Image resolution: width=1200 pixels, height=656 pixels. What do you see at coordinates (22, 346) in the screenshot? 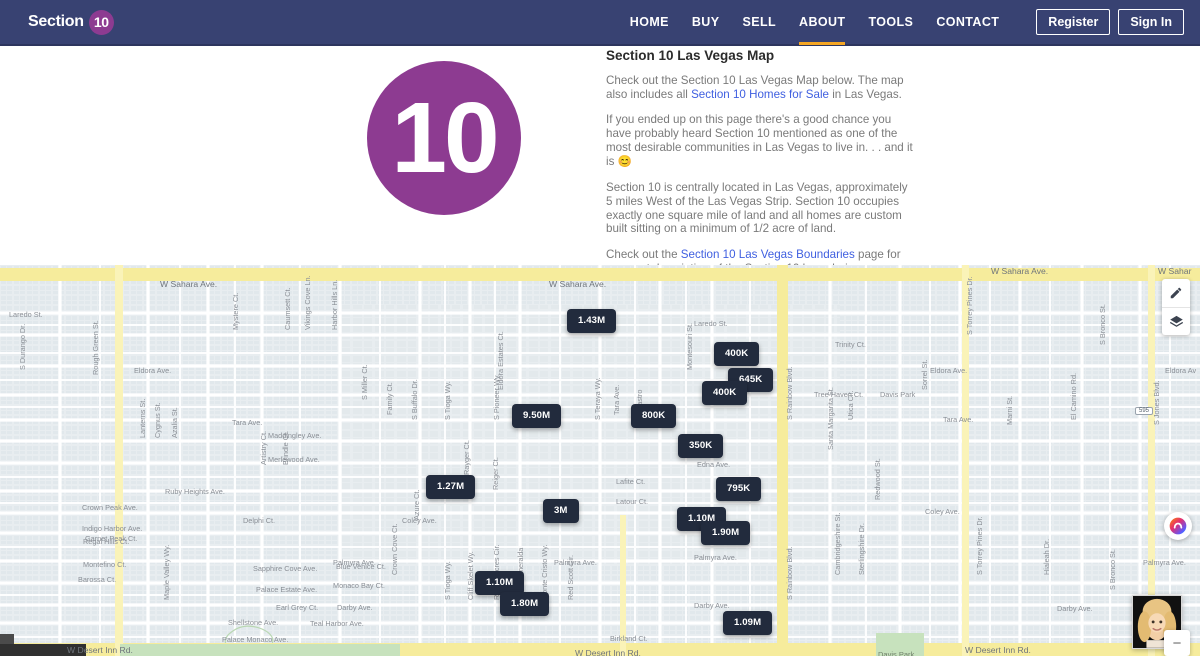
I see `street-label-vertical: S Durango Dr.` at bounding box center [22, 346].